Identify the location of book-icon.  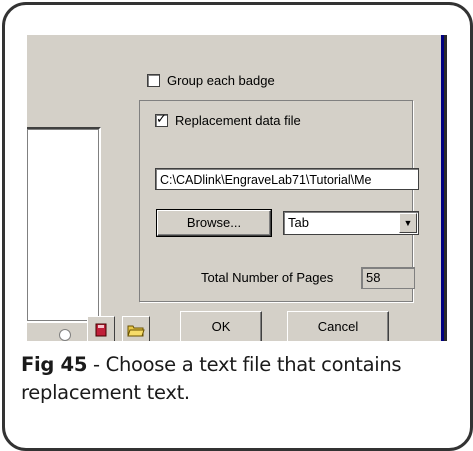
(101, 330).